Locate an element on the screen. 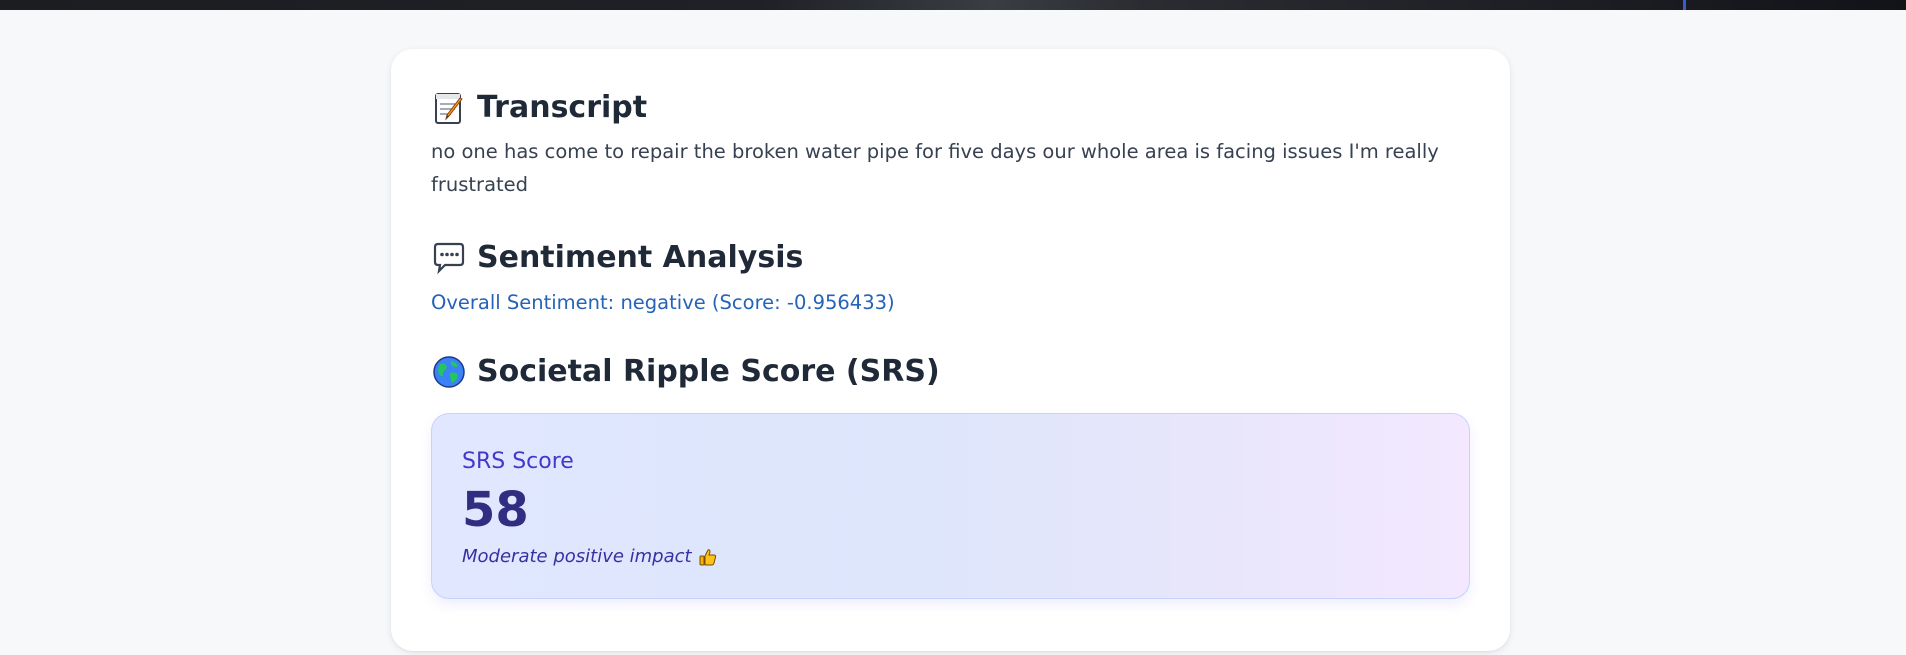 The image size is (1906, 655). srs-score-value: 58 is located at coordinates (495, 510).